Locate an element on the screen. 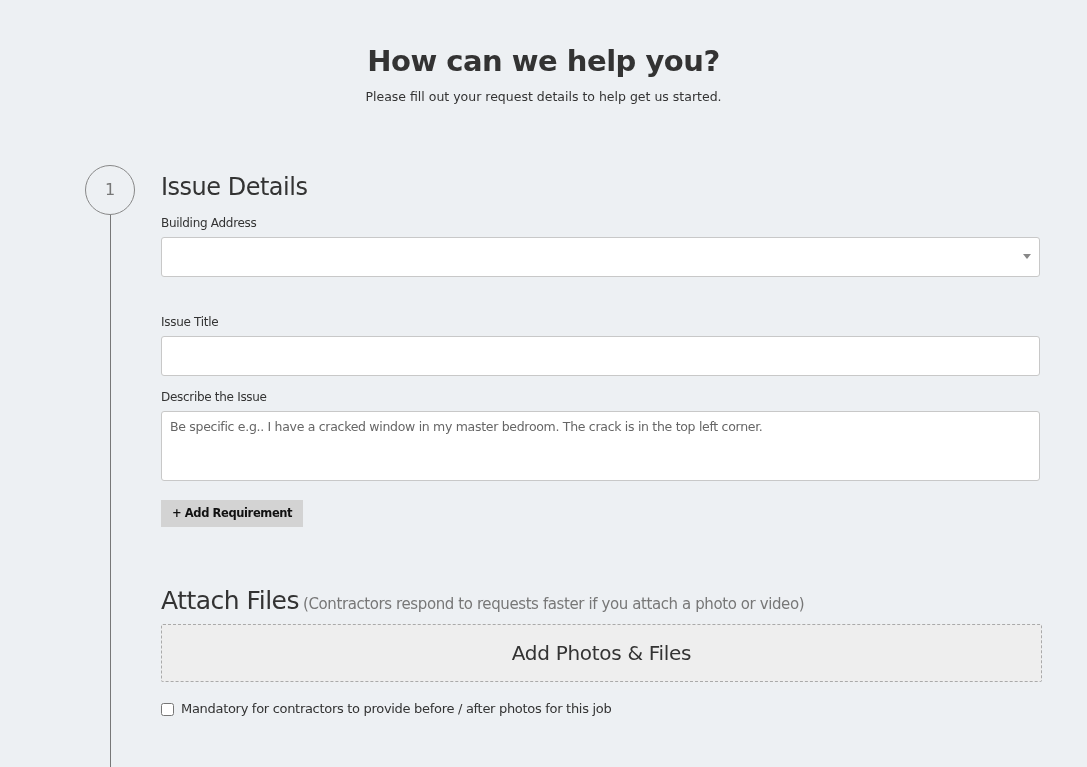 The height and width of the screenshot is (767, 1087). section-title: Issue Details is located at coordinates (235, 186).